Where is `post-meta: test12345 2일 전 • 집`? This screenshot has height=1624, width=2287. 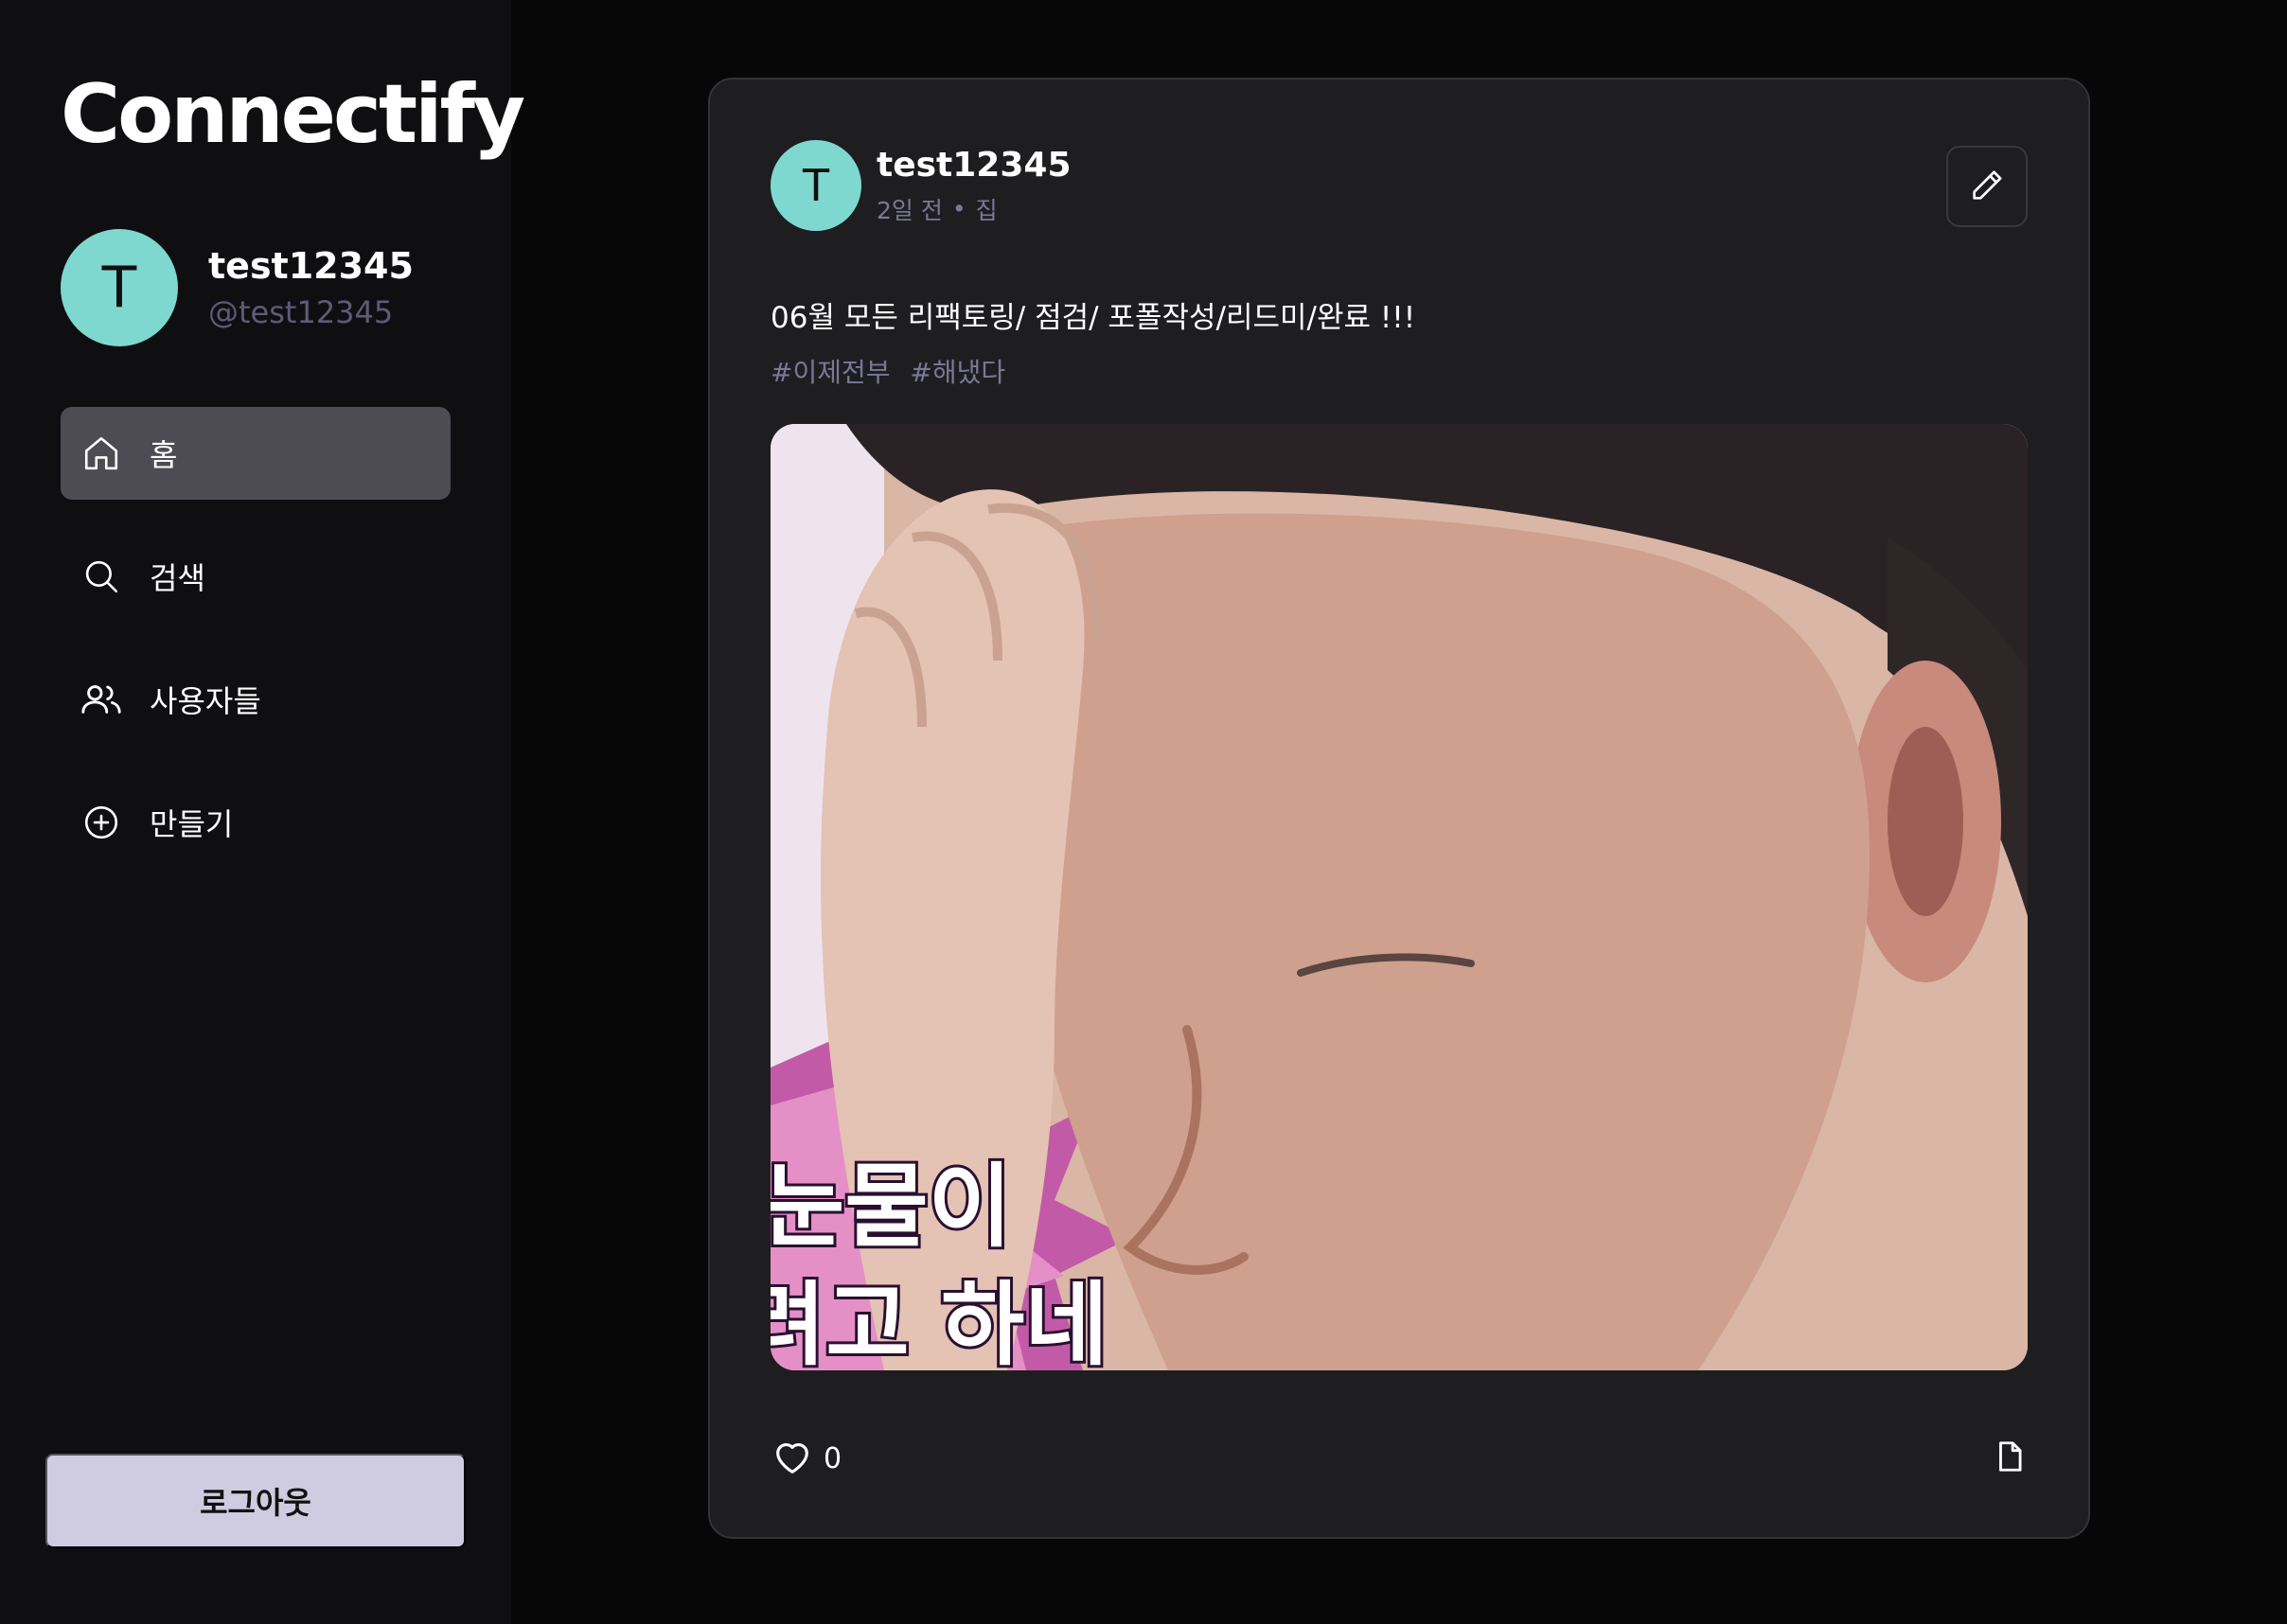
post-meta: test12345 2일 전 • 집 is located at coordinates (974, 185).